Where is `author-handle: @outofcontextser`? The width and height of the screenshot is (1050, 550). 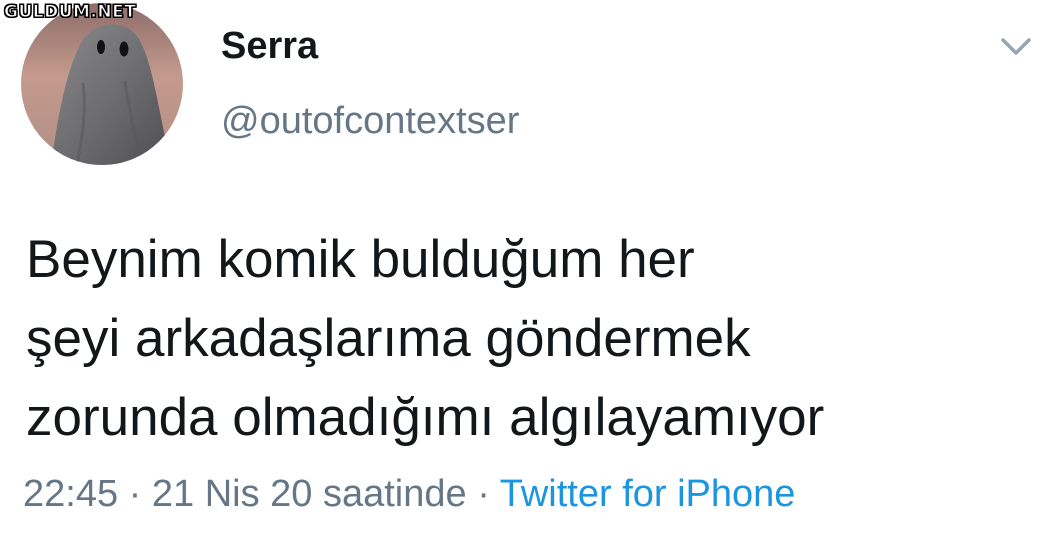 author-handle: @outofcontextser is located at coordinates (370, 121).